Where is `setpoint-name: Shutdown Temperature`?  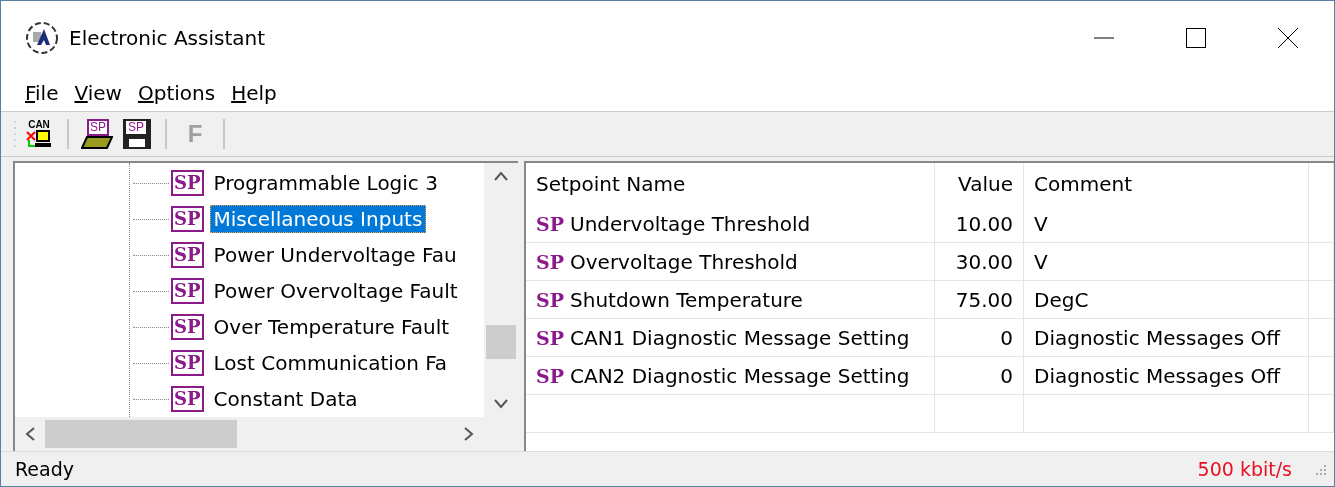
setpoint-name: Shutdown Temperature is located at coordinates (686, 299).